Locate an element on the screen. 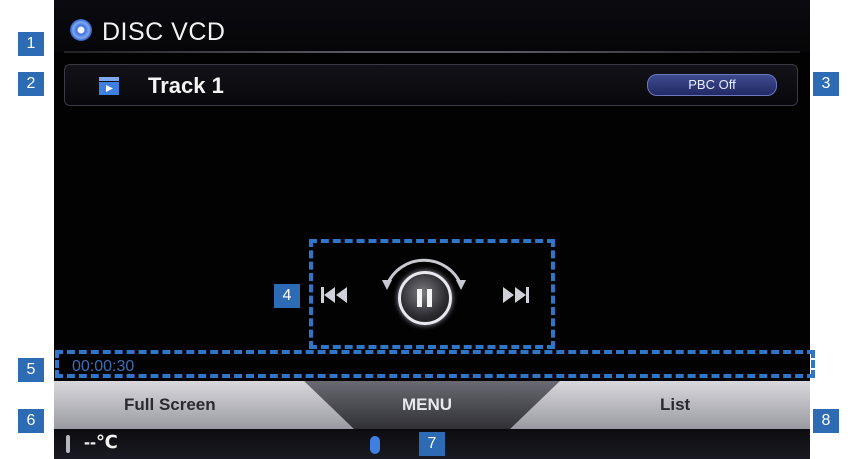  callout-6: 6 is located at coordinates (31, 421).